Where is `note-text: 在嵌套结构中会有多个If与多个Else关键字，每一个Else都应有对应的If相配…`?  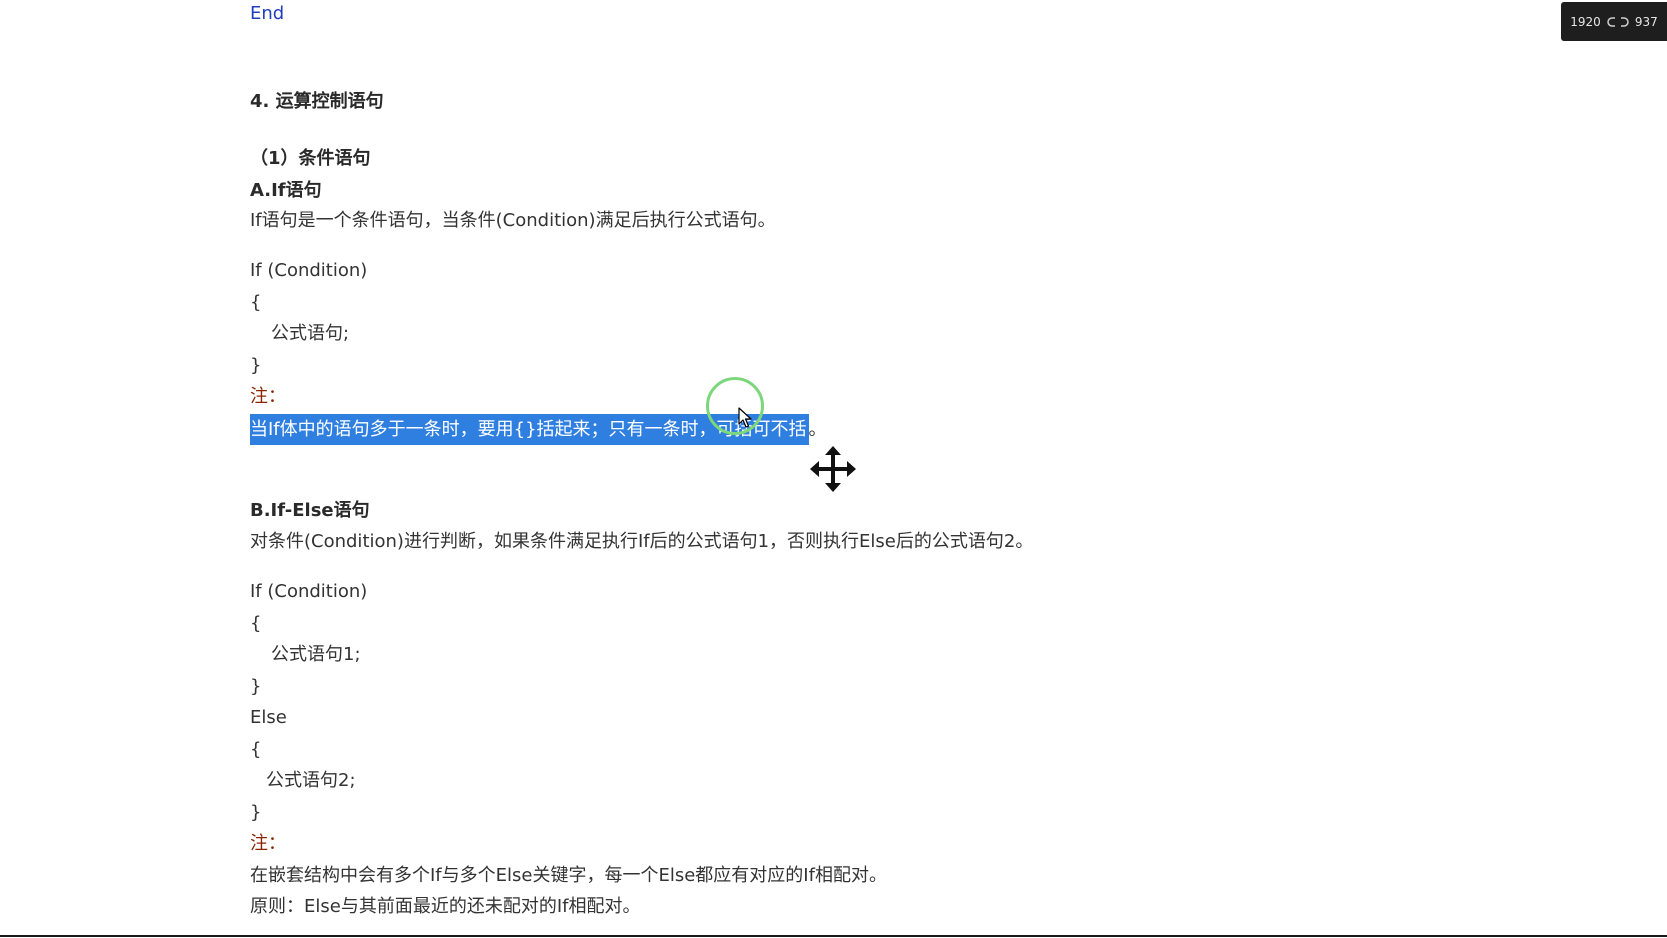
note-text: 在嵌套结构中会有多个If与多个Else关键字，每一个Else都应有对应的If相配… is located at coordinates (568, 875).